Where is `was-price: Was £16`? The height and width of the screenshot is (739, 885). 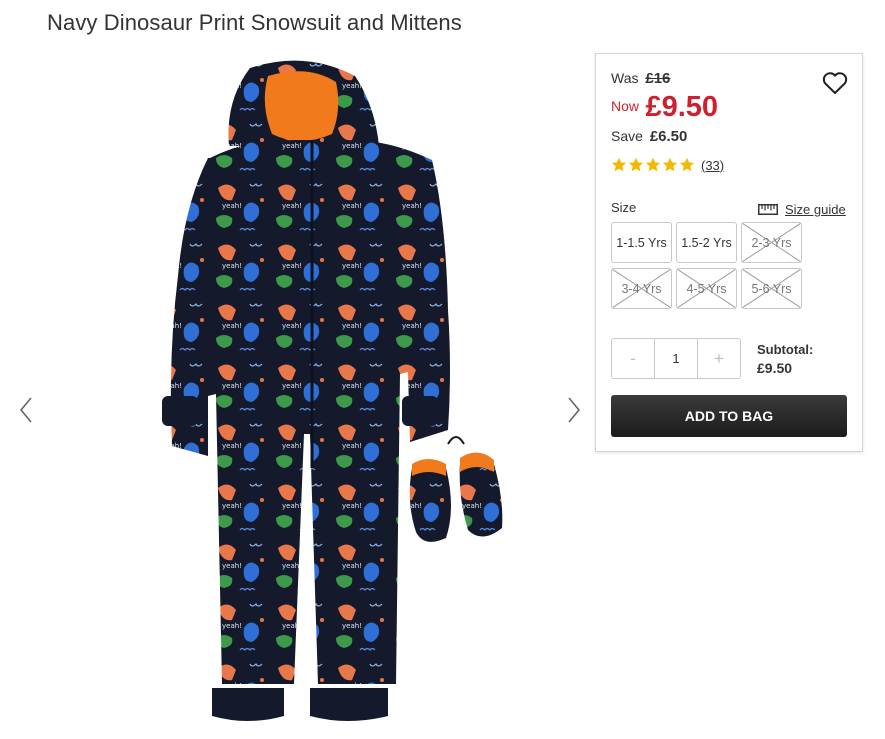
was-price: Was £16 is located at coordinates (640, 78).